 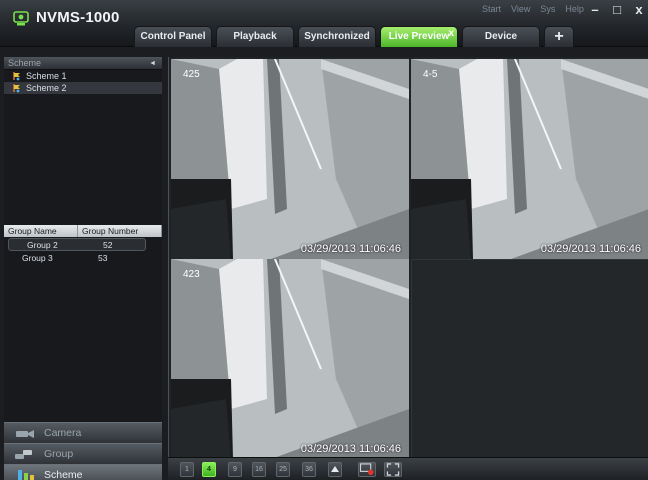 What do you see at coordinates (191, 274) in the screenshot?
I see `camera-id-label: 423` at bounding box center [191, 274].